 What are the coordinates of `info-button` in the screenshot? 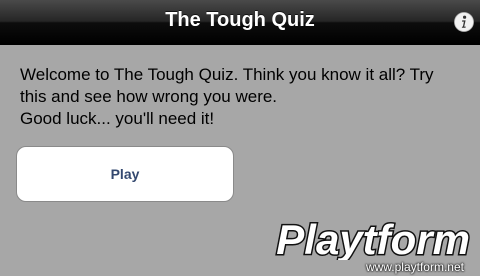 It's located at (464, 22).